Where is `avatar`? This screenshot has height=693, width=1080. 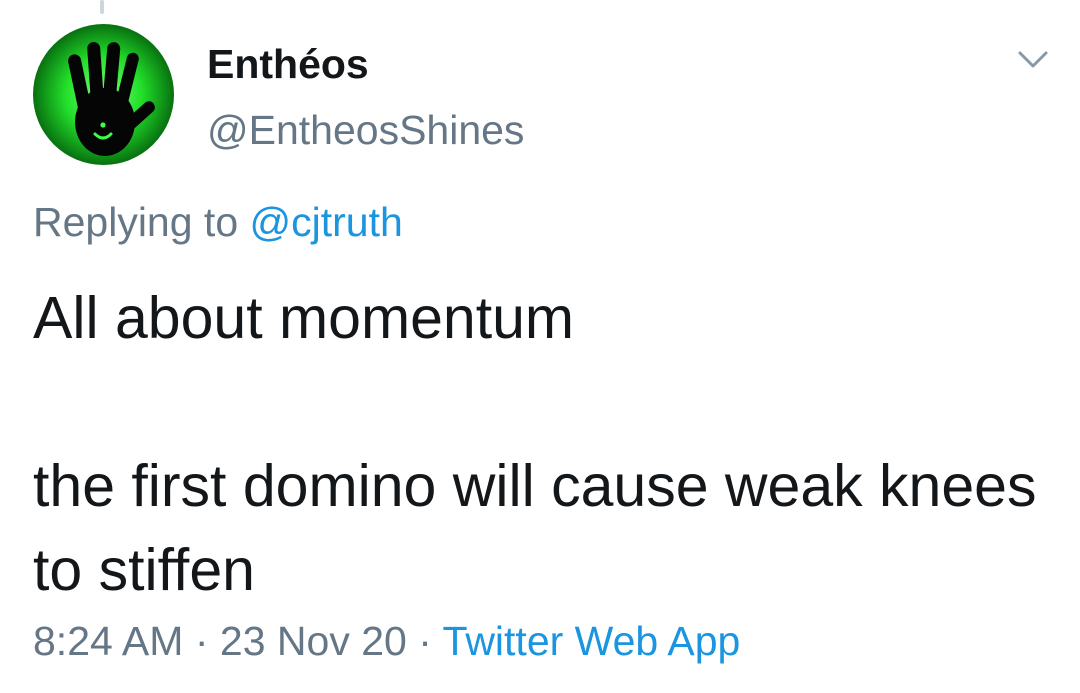 avatar is located at coordinates (103, 94).